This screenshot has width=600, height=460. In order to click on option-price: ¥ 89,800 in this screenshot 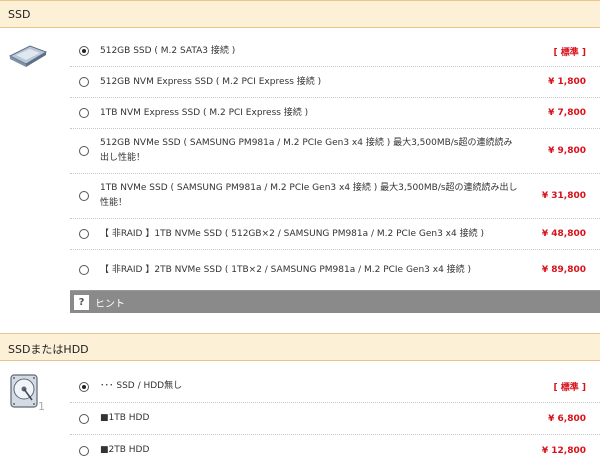, I will do `click(563, 270)`.